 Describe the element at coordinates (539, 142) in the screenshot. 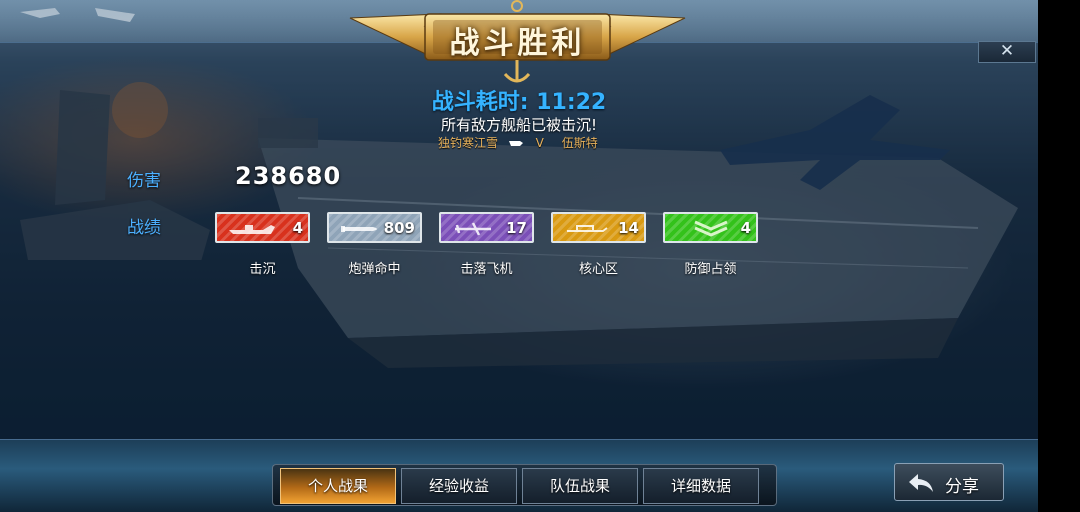

I see `vs-label: V` at that location.